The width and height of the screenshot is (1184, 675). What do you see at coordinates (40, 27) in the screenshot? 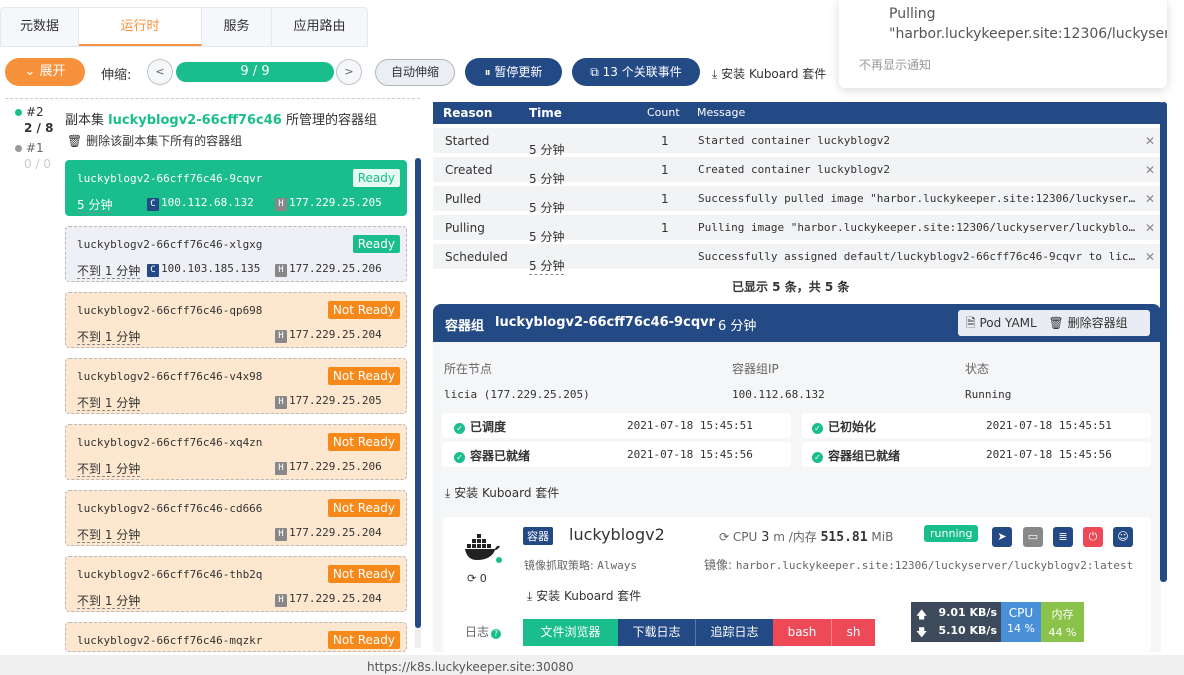
I see `tab-metadata: 元数据` at bounding box center [40, 27].